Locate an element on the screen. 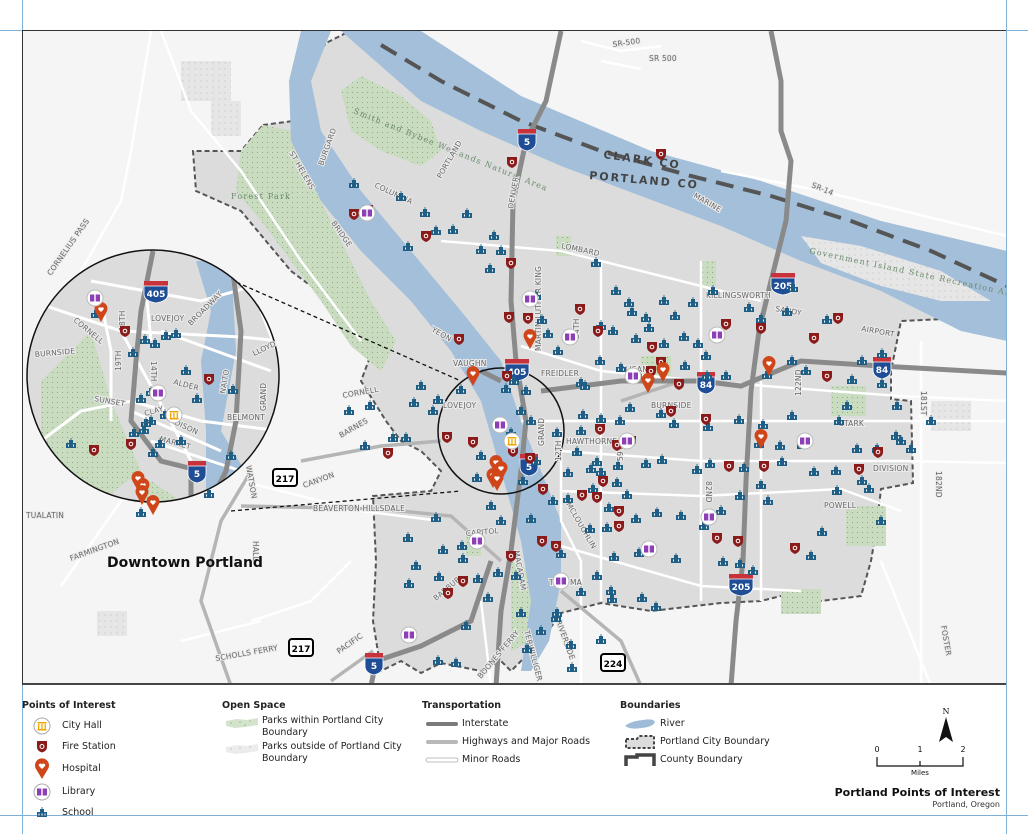 The height and width of the screenshot is (834, 1028). road-label-foster: FOSTER is located at coordinates (946, 641).